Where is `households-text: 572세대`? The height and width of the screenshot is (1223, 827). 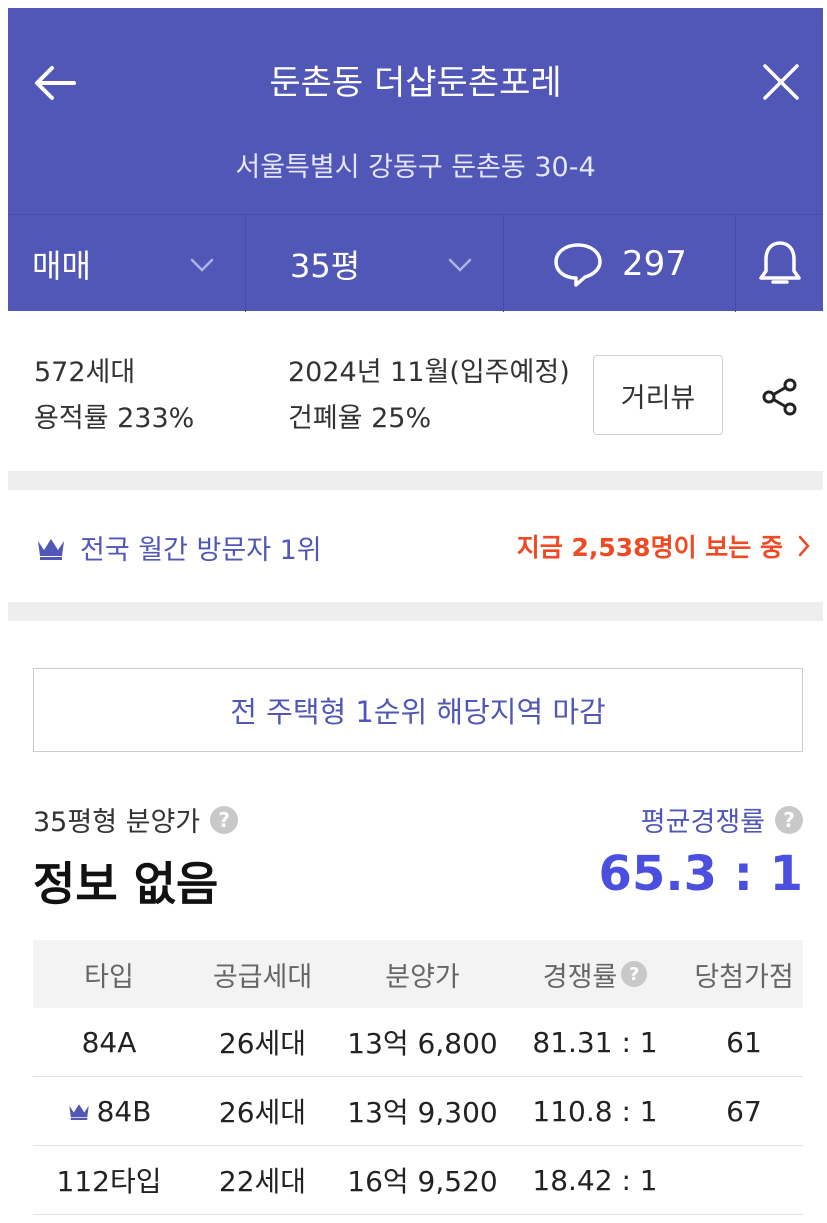 households-text: 572세대 is located at coordinates (85, 372).